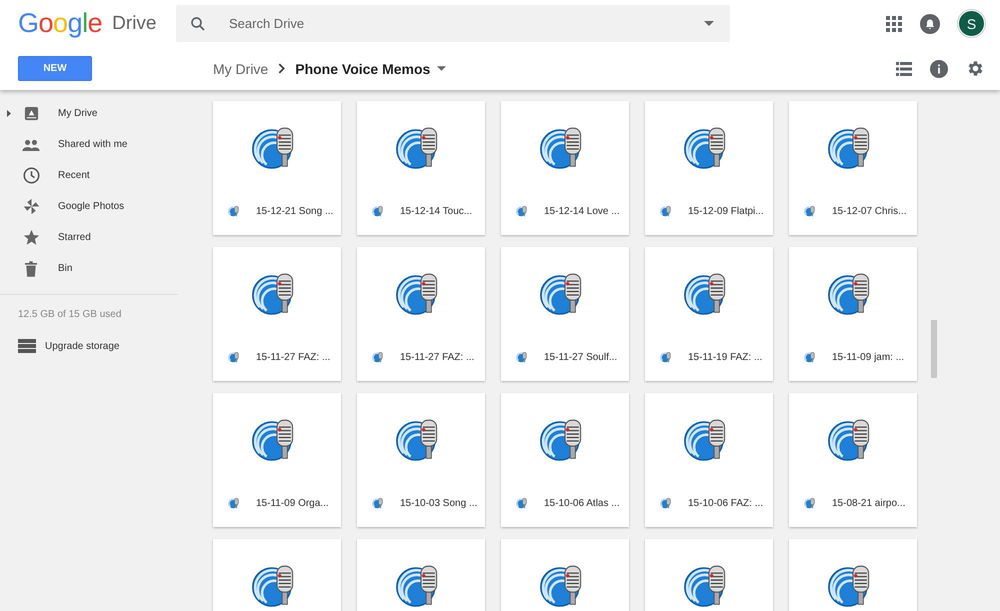 The image size is (1000, 611). Describe the element at coordinates (100, 268) in the screenshot. I see `sidebar-item: Bin` at that location.